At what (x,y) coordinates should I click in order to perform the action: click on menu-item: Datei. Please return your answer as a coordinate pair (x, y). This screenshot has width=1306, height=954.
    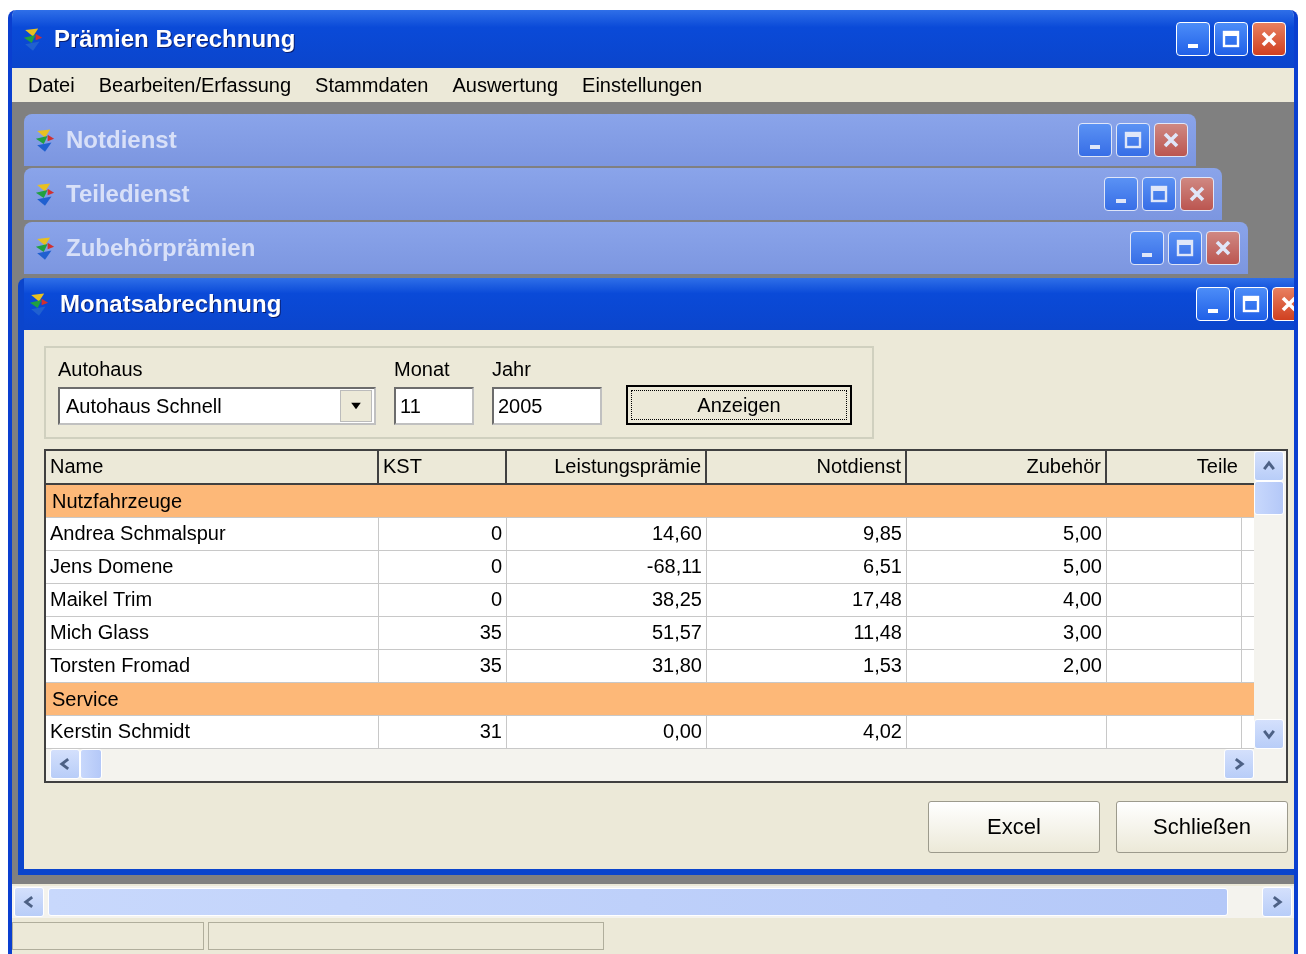
    Looking at the image, I should click on (51, 85).